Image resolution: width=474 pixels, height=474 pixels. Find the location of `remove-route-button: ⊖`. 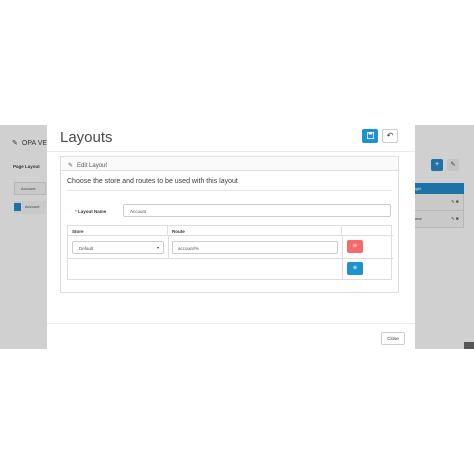

remove-route-button: ⊖ is located at coordinates (355, 246).